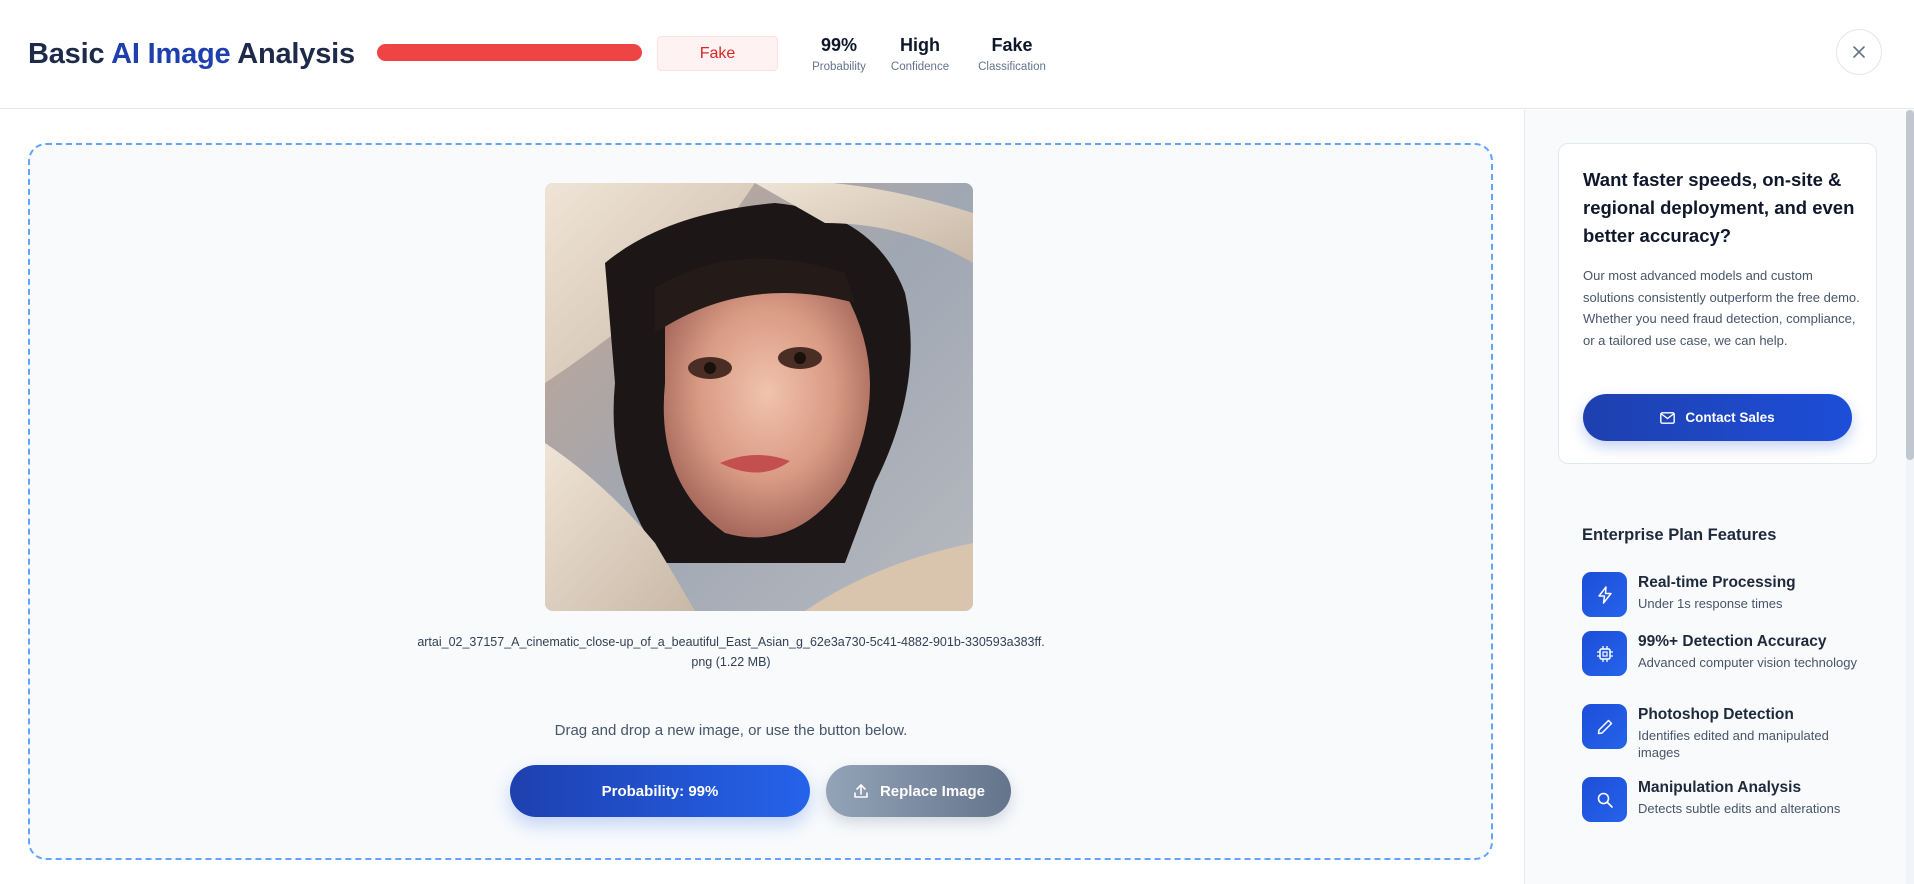 Image resolution: width=1914 pixels, height=884 pixels. I want to click on replace-image-button: Replace Image, so click(918, 791).